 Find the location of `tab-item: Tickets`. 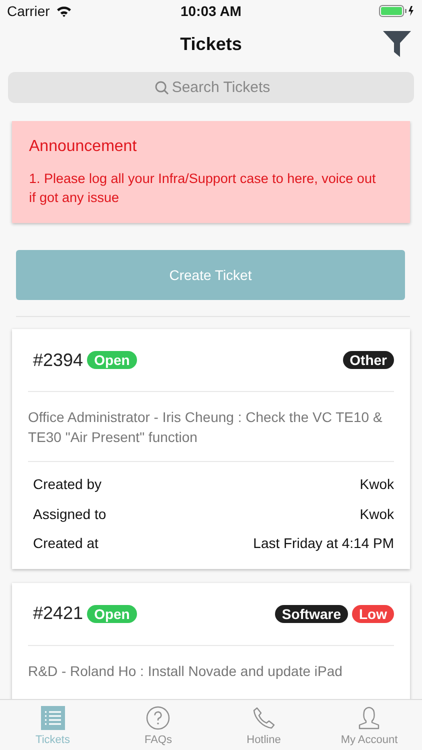

tab-item: Tickets is located at coordinates (53, 725).